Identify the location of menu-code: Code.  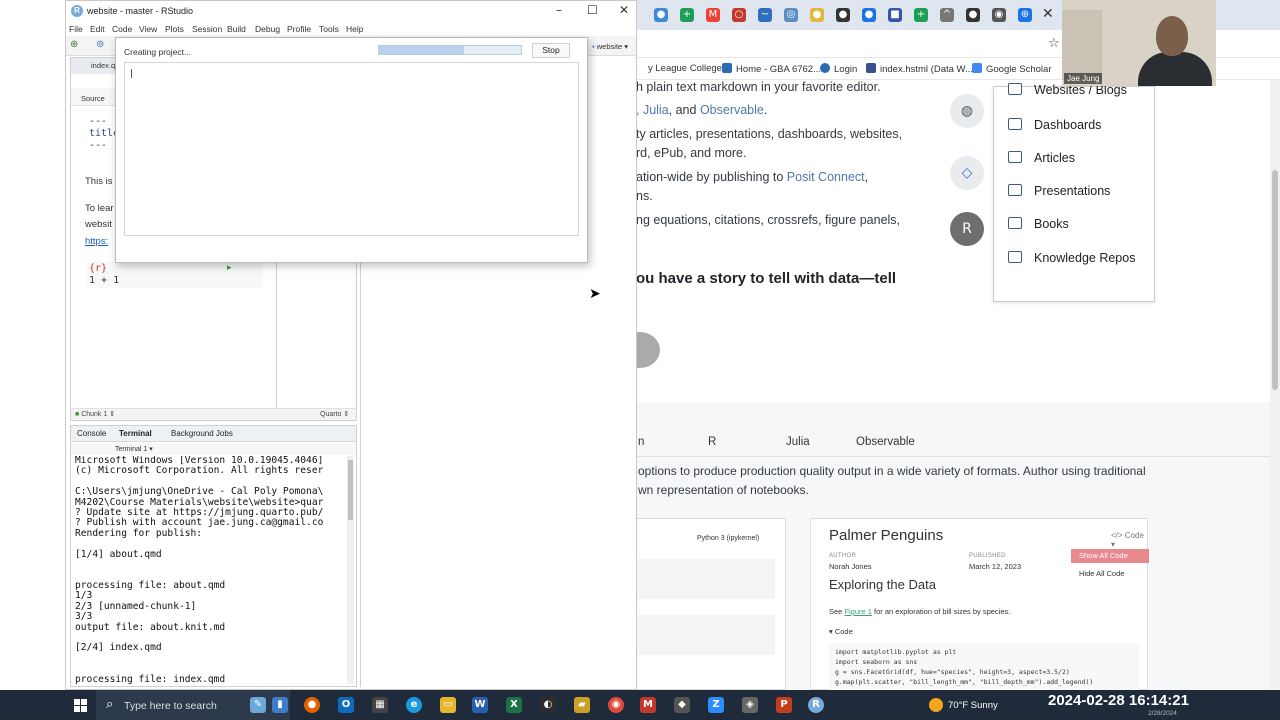
(122, 29).